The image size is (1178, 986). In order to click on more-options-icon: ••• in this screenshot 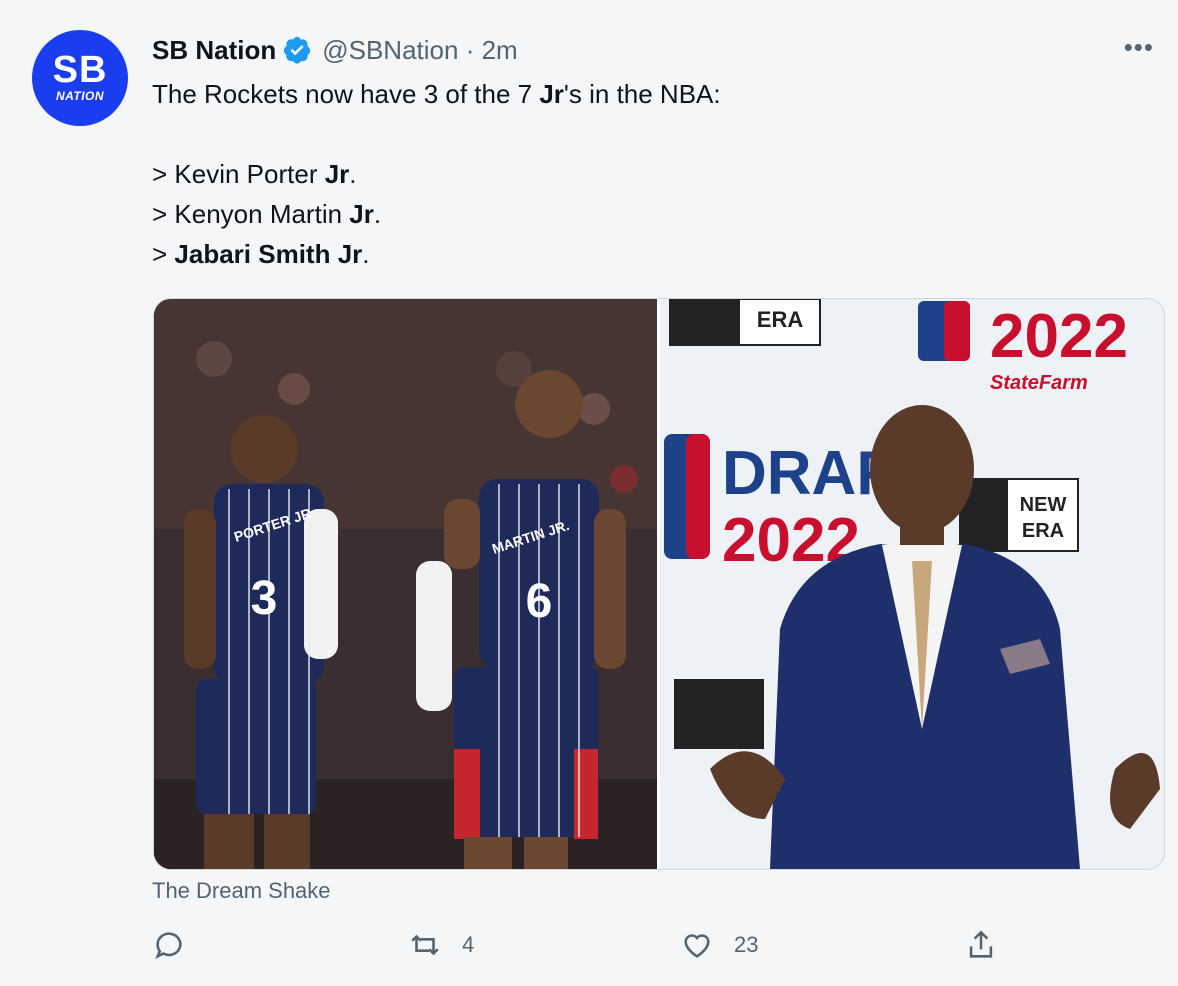, I will do `click(1139, 47)`.